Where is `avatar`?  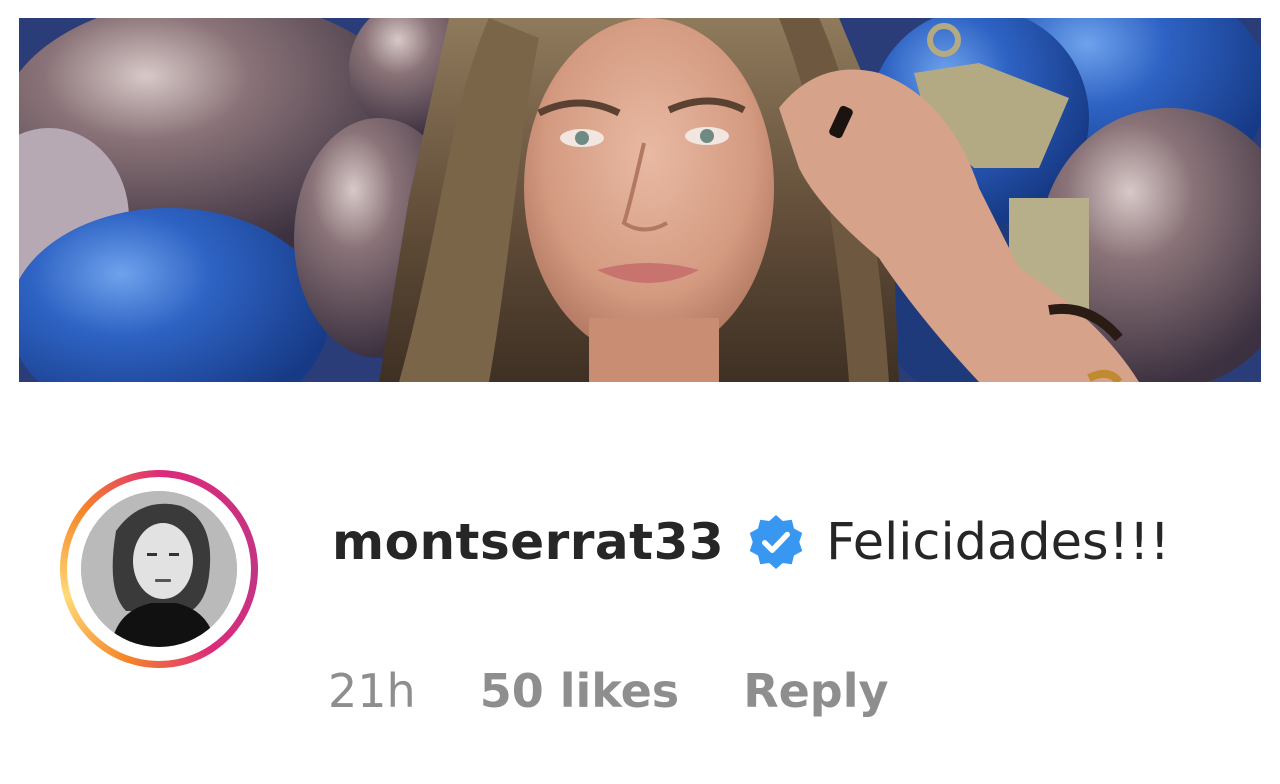
avatar is located at coordinates (159, 569).